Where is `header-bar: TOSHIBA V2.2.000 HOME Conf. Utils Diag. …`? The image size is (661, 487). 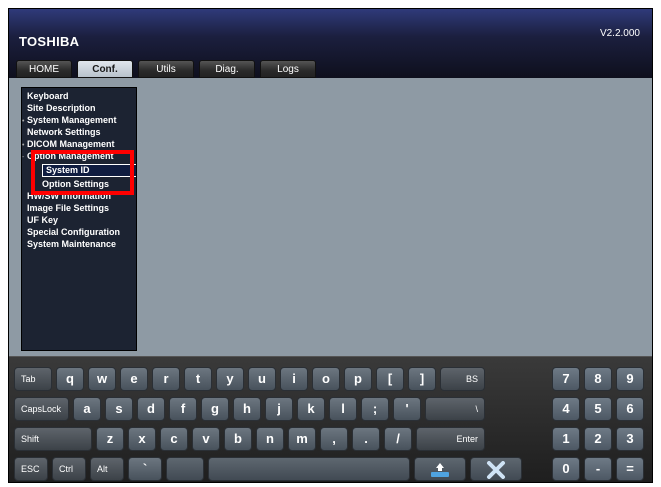
header-bar: TOSHIBA V2.2.000 HOME Conf. Utils Diag. … is located at coordinates (330, 44).